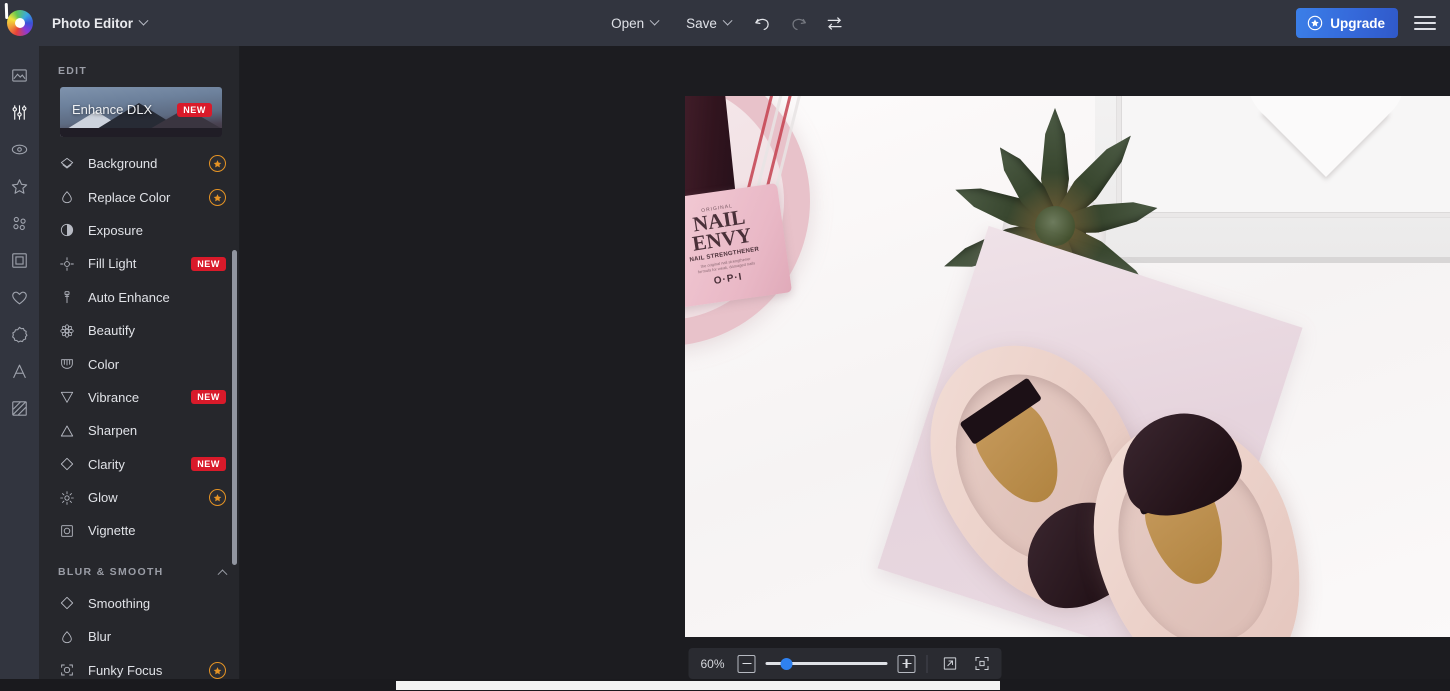 Image resolution: width=1450 pixels, height=691 pixels. I want to click on rail-item-effects, so click(20, 149).